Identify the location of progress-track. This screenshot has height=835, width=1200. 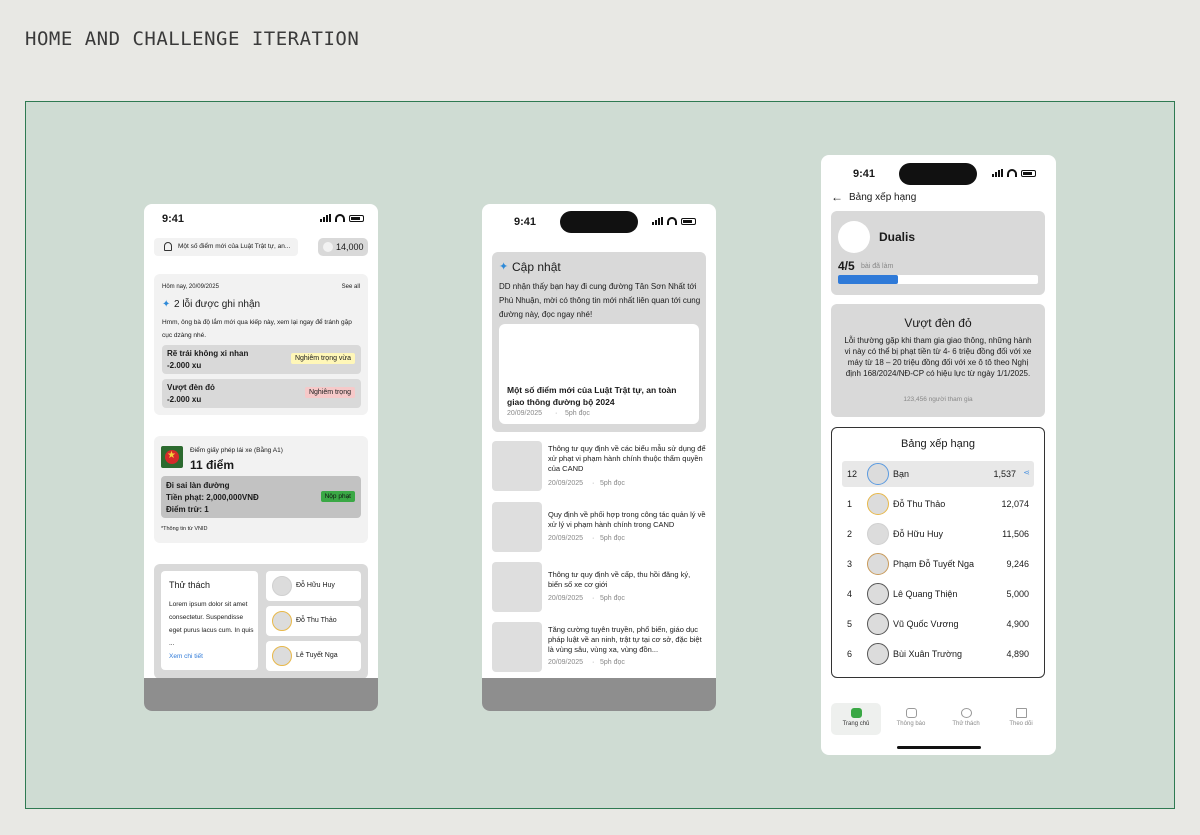
(938, 279).